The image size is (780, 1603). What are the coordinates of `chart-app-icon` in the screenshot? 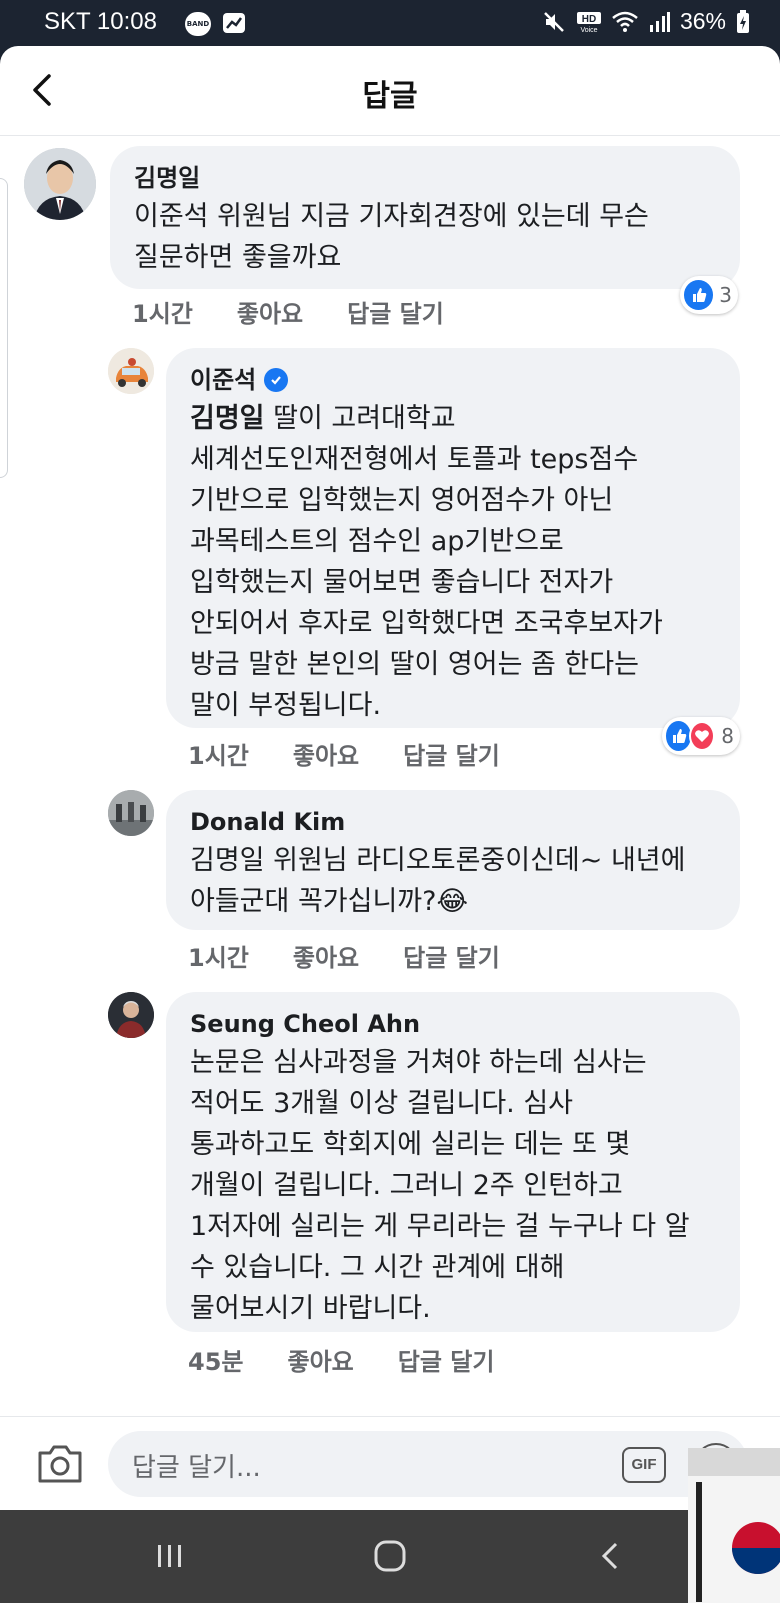 It's located at (234, 23).